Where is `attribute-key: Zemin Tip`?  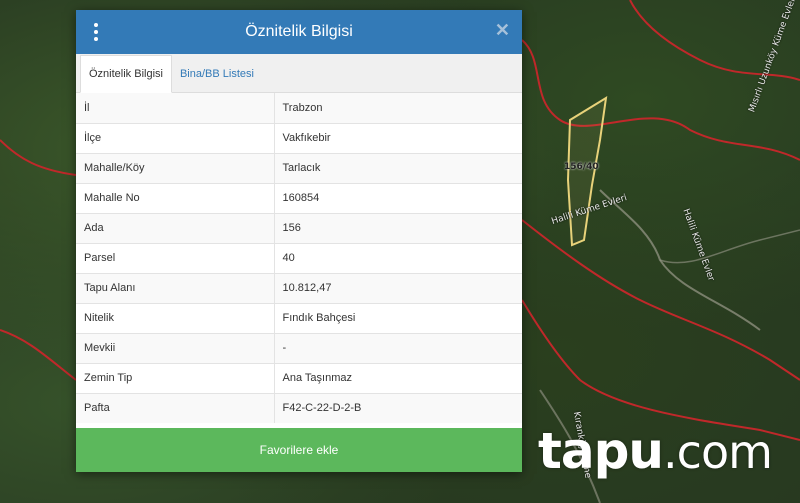 attribute-key: Zemin Tip is located at coordinates (175, 377).